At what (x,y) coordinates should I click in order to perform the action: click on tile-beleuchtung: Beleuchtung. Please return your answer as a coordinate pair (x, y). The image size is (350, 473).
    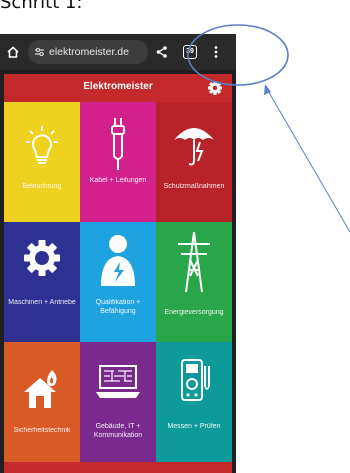
    Looking at the image, I should click on (42, 162).